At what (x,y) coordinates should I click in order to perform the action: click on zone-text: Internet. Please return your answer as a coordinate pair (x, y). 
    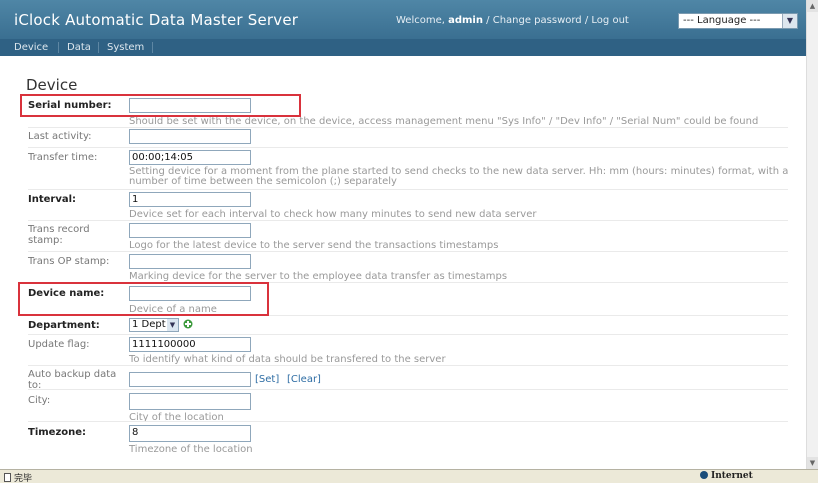
    Looking at the image, I should click on (732, 476).